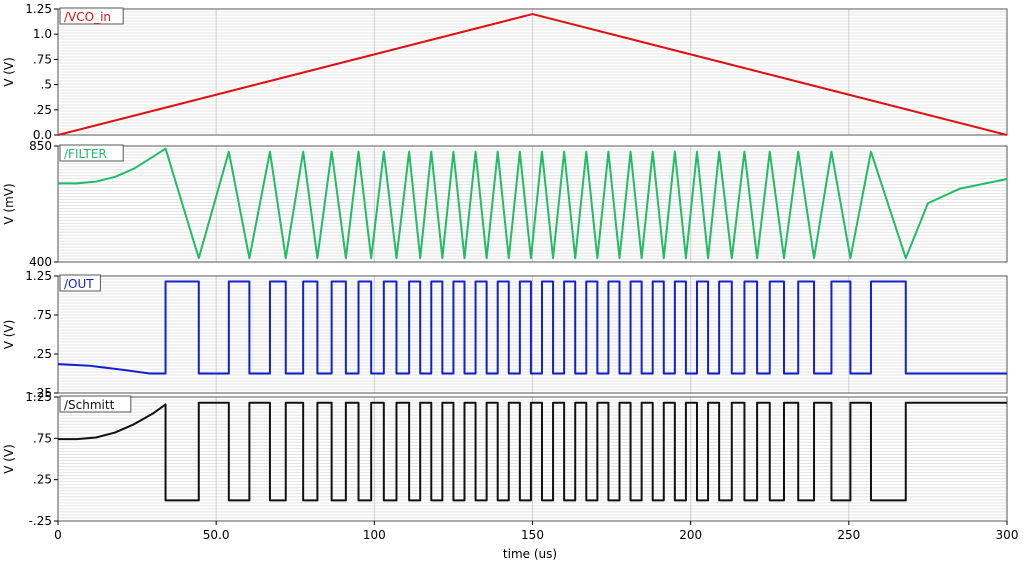 Image resolution: width=1023 pixels, height=565 pixels. What do you see at coordinates (89, 405) in the screenshot?
I see `trace-name-label: /Schmitt` at bounding box center [89, 405].